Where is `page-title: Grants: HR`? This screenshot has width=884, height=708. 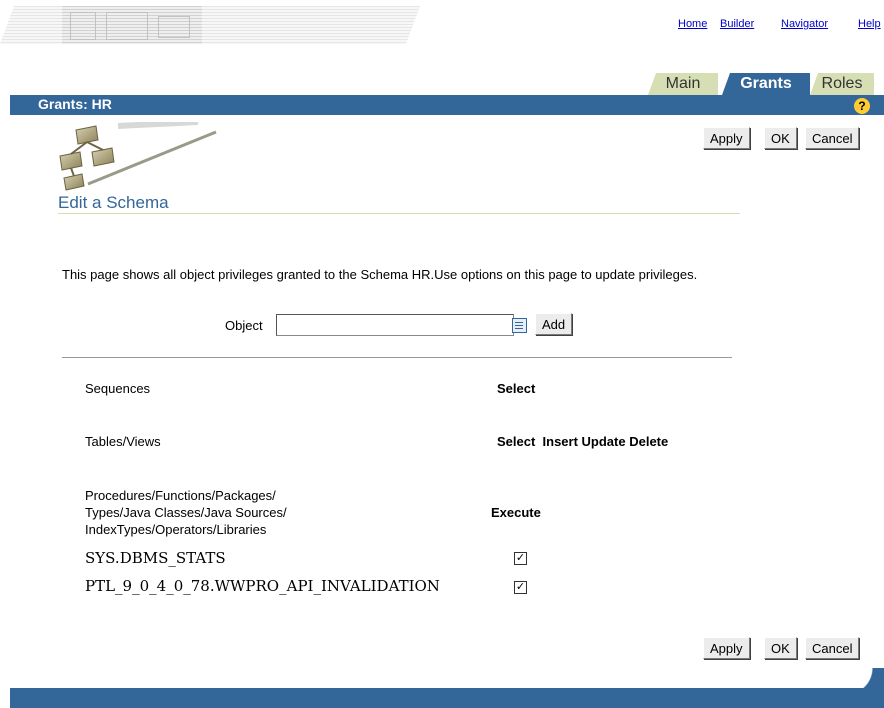
page-title: Grants: HR is located at coordinates (75, 104).